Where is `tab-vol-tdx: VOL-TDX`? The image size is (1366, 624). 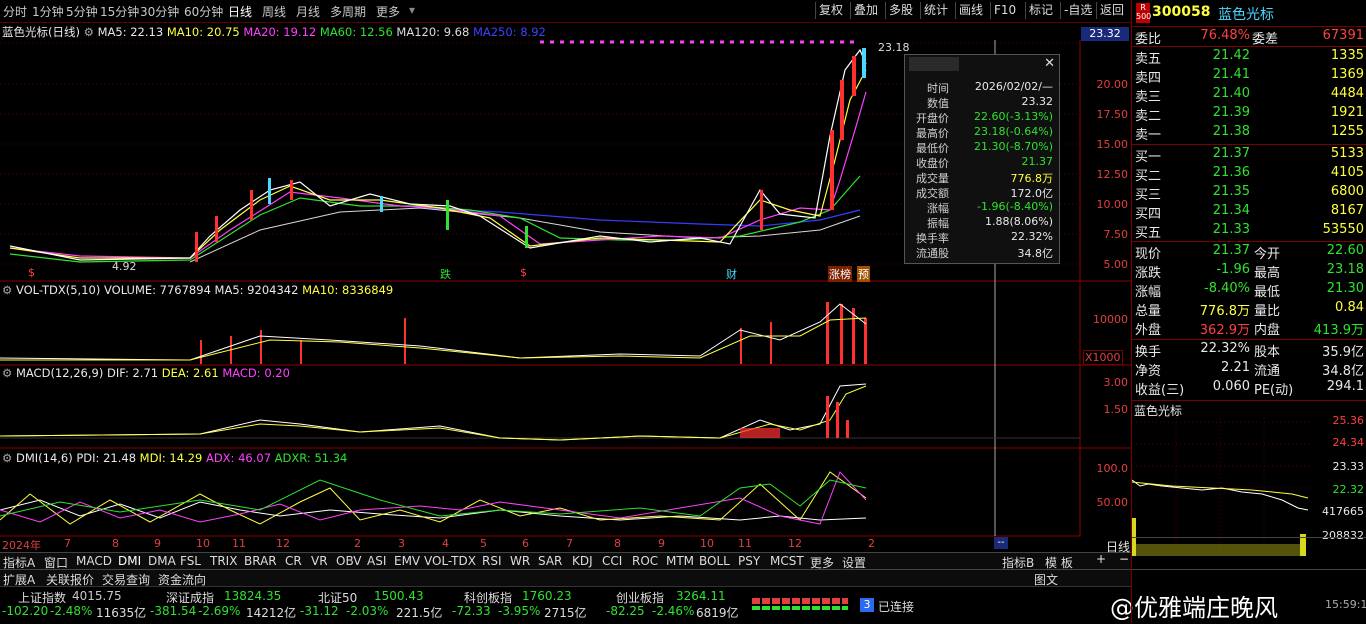
tab-vol-tdx: VOL-TDX is located at coordinates (450, 561).